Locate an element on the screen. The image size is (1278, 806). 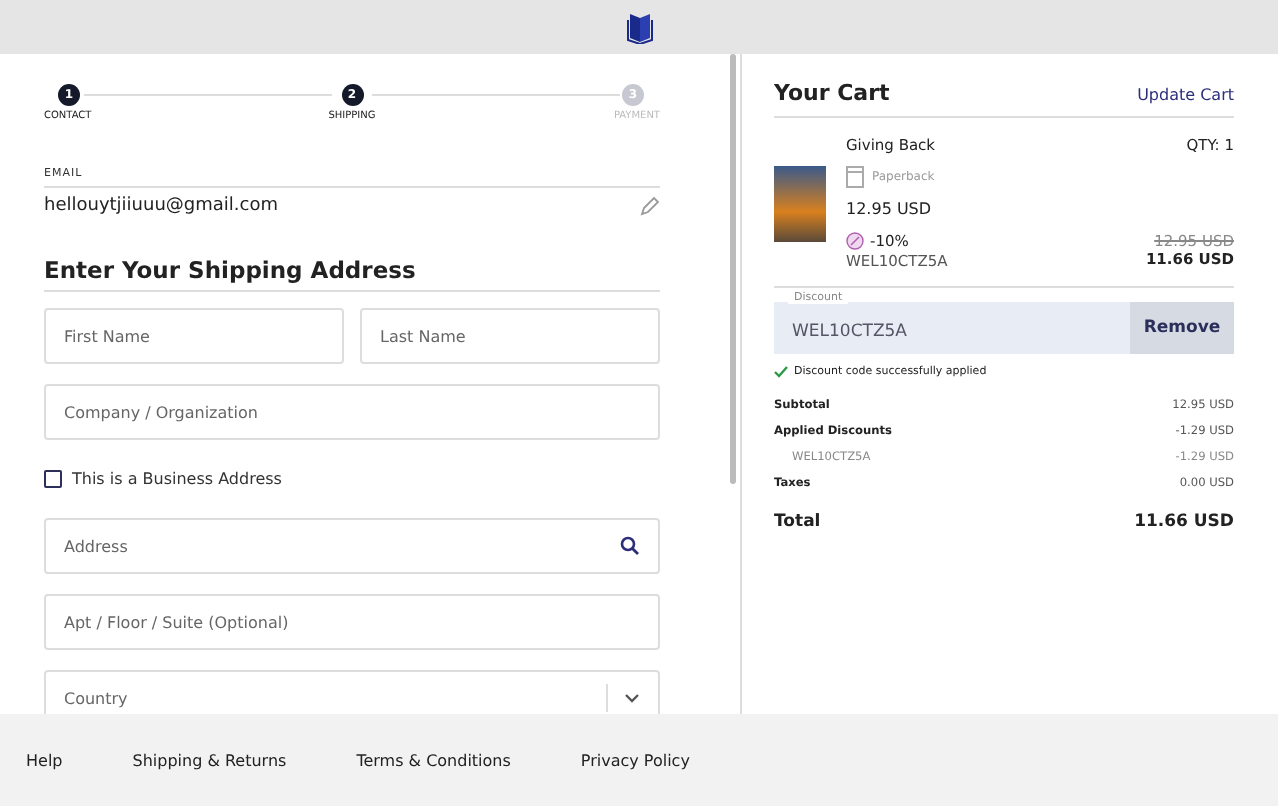
book-cover-placeholder is located at coordinates (800, 203).